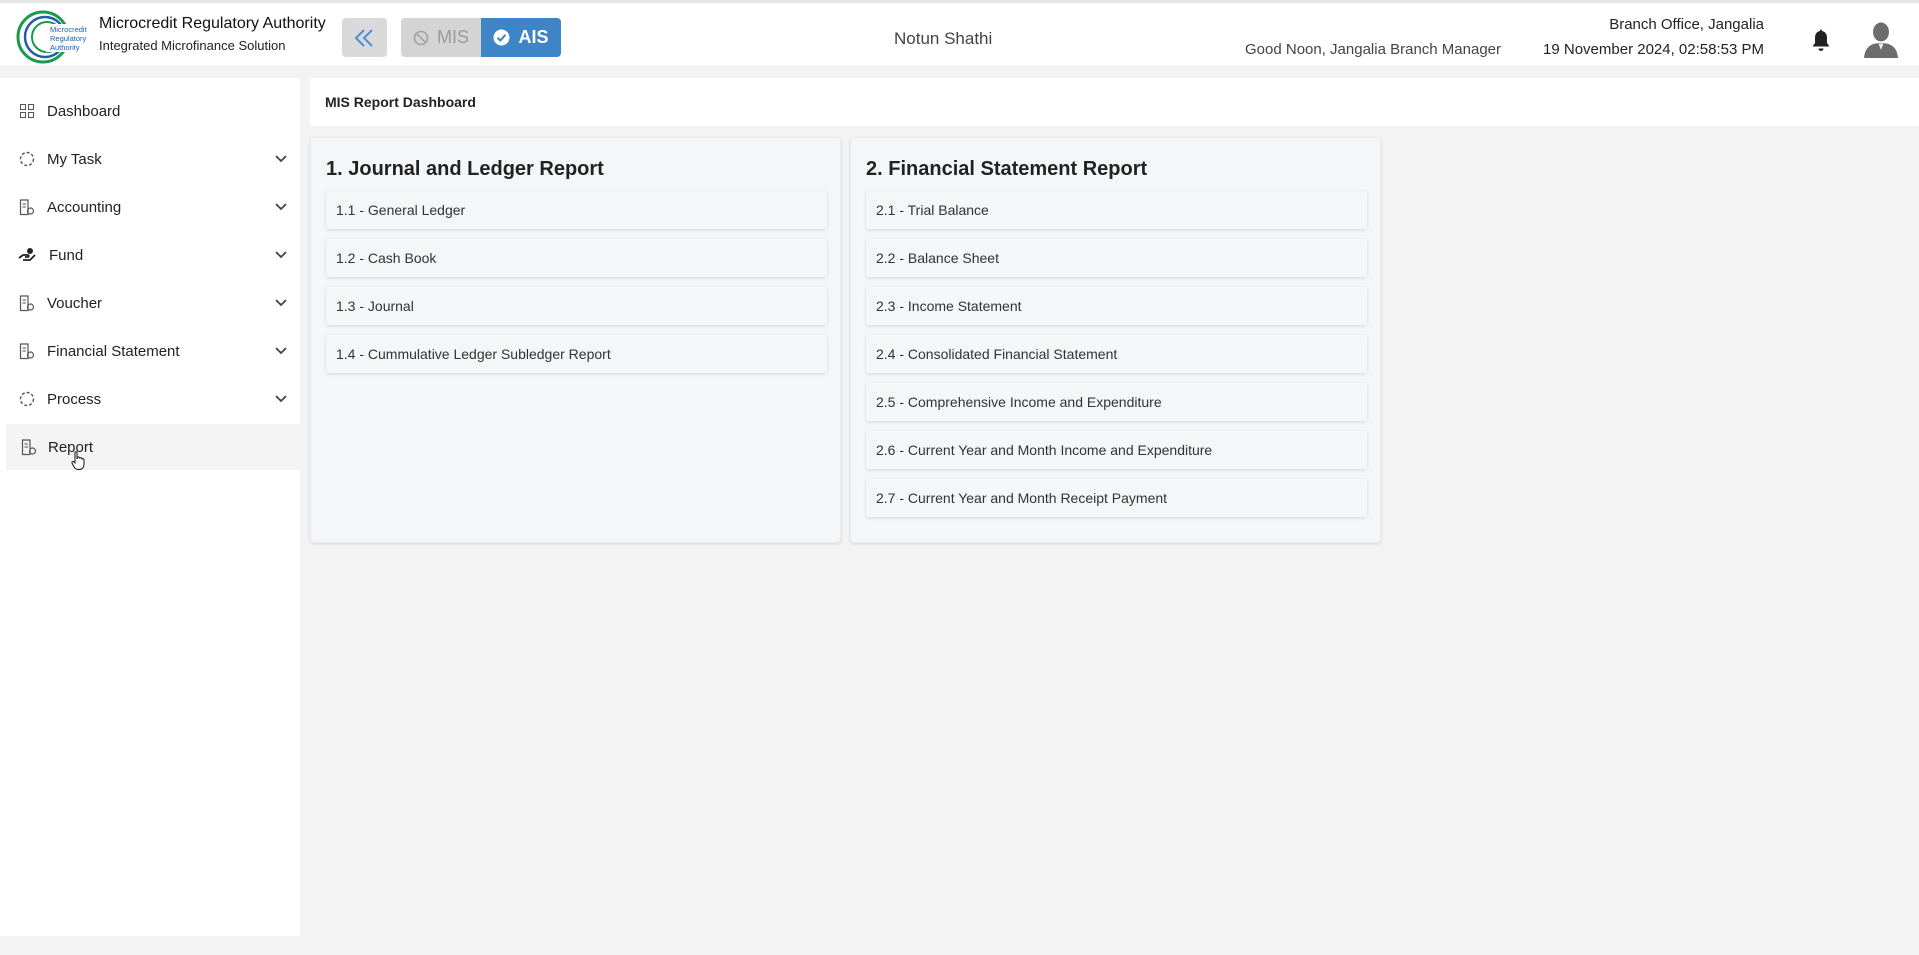 The width and height of the screenshot is (1919, 955). I want to click on mra-logo: Microcredit Regulatory Authority, so click(53, 37).